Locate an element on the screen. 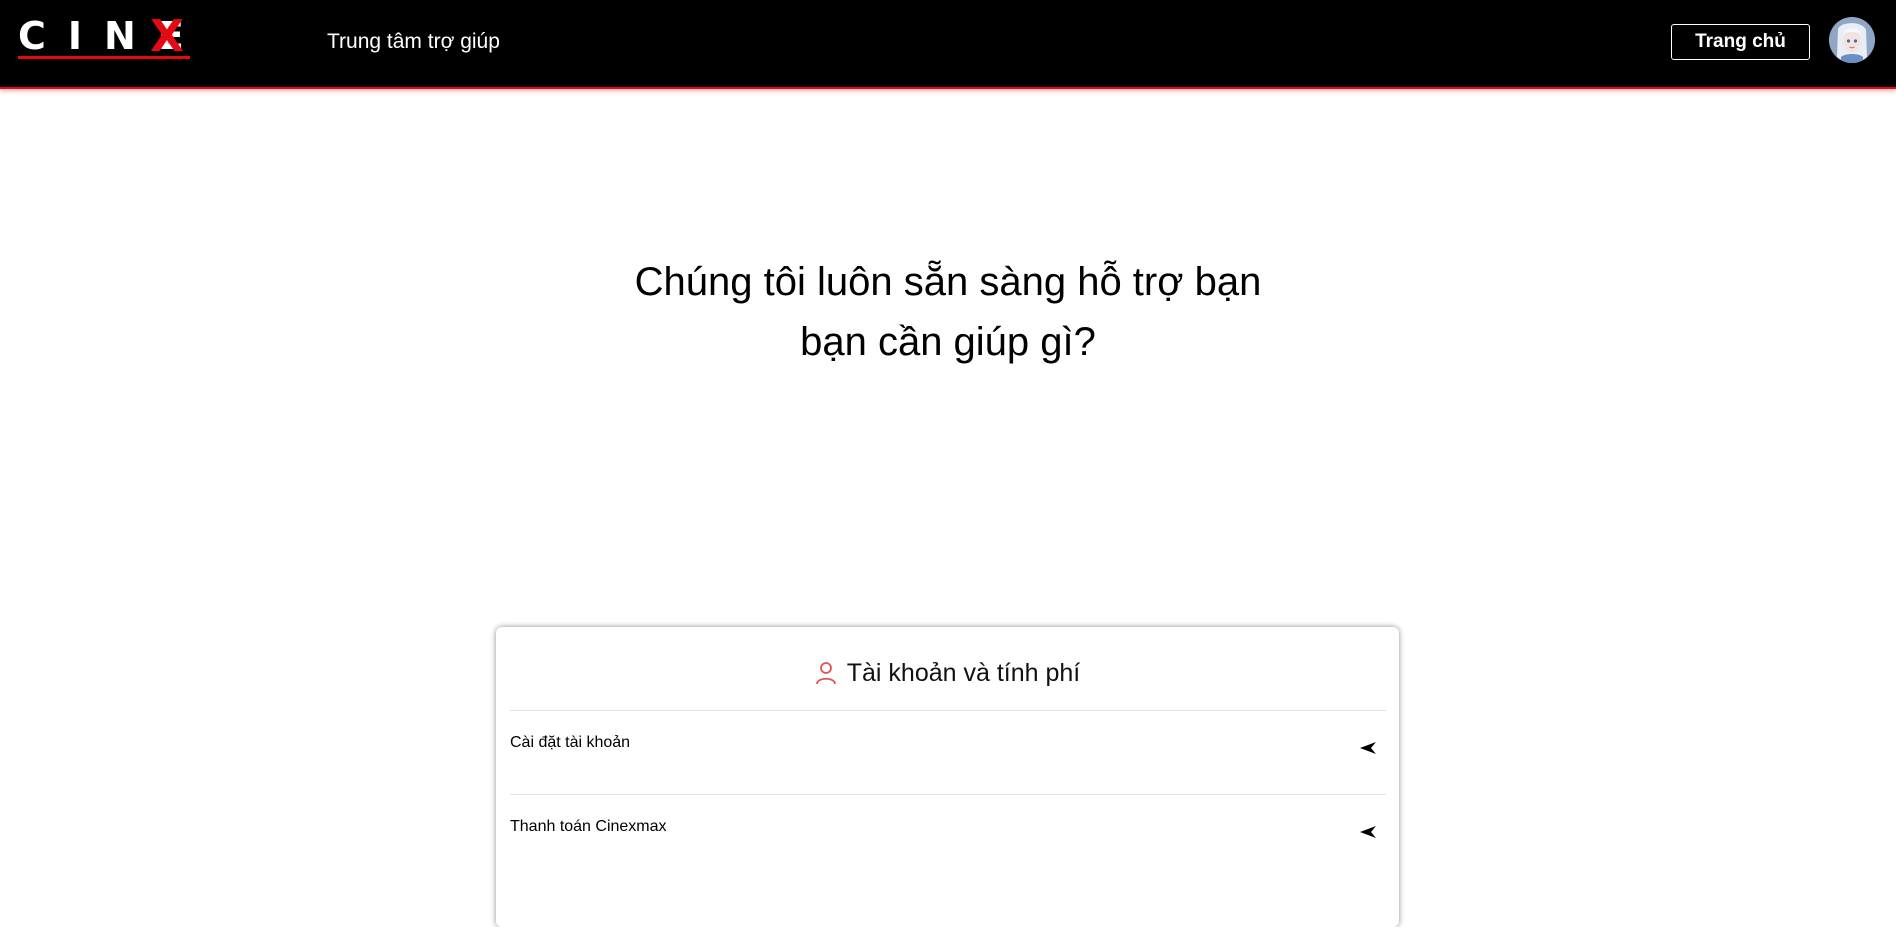 The height and width of the screenshot is (927, 1896). faq-item-account-settings: Cài đặt tài khoản is located at coordinates (948, 690).